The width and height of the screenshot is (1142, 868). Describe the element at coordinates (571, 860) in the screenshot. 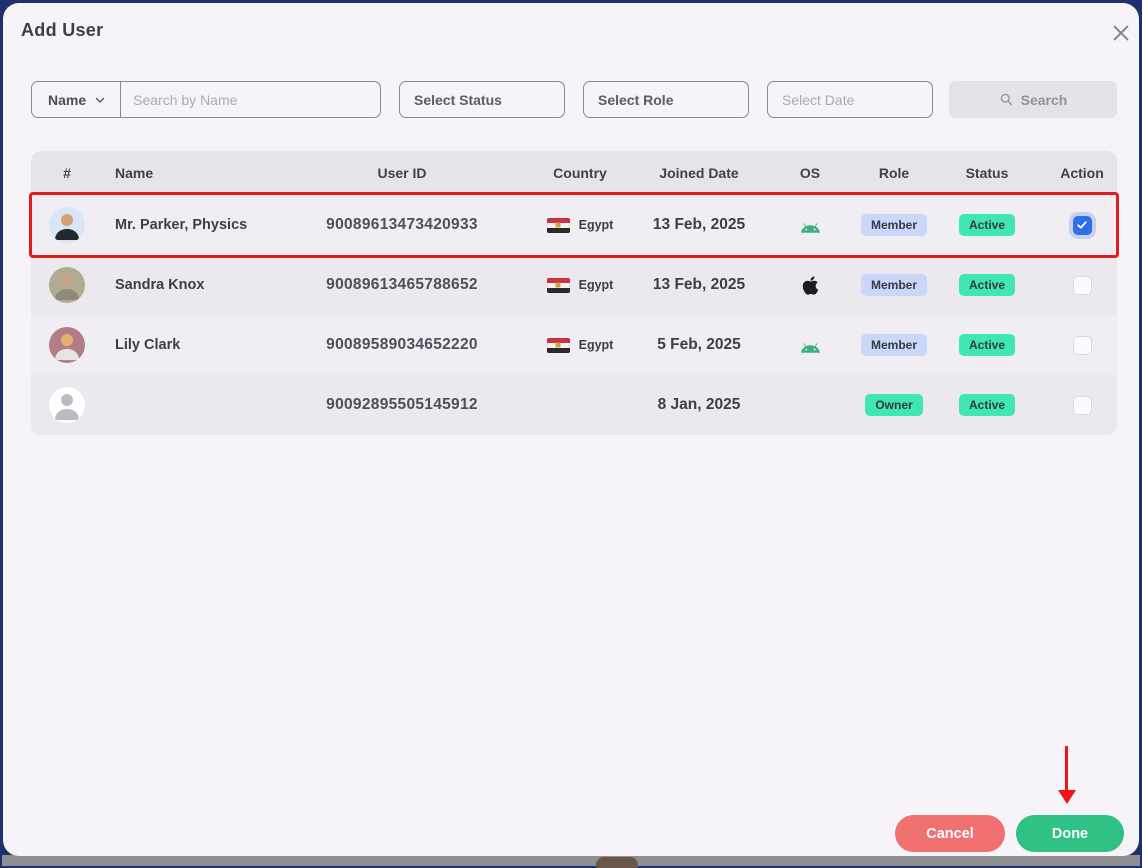

I see `background-page-strip` at that location.